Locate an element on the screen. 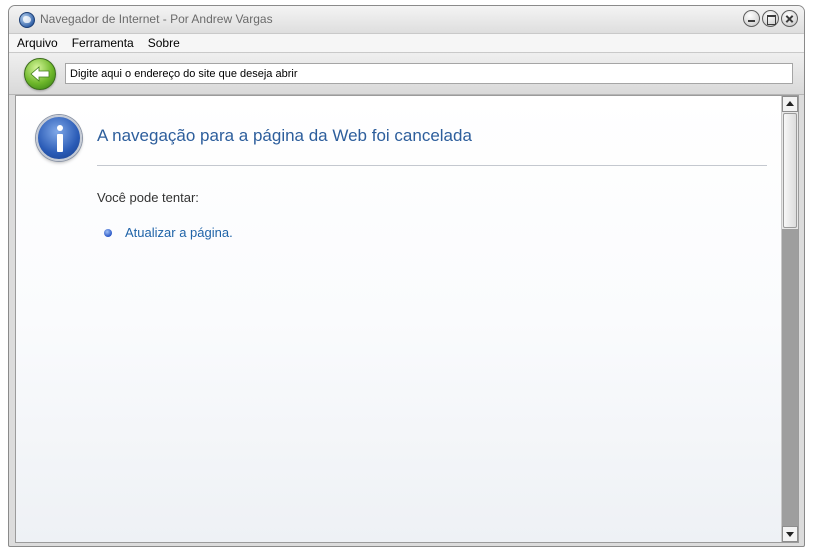  info-icon-dot is located at coordinates (60, 128).